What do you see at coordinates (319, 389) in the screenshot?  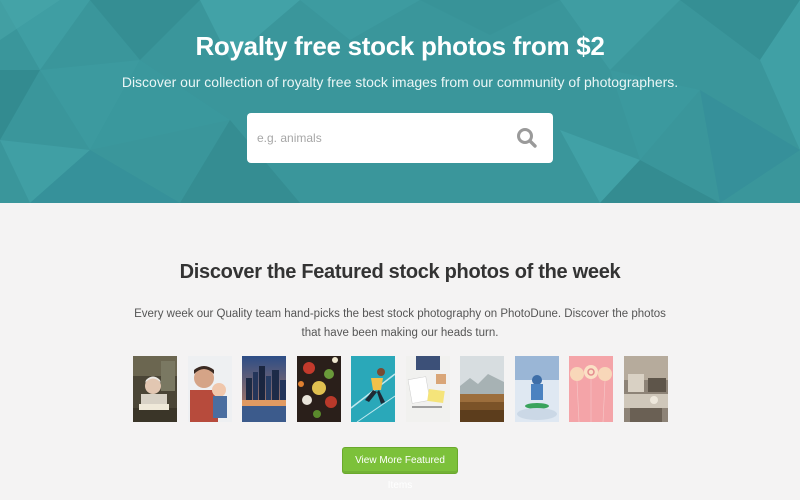 I see `featured-photo-food-flat-lay` at bounding box center [319, 389].